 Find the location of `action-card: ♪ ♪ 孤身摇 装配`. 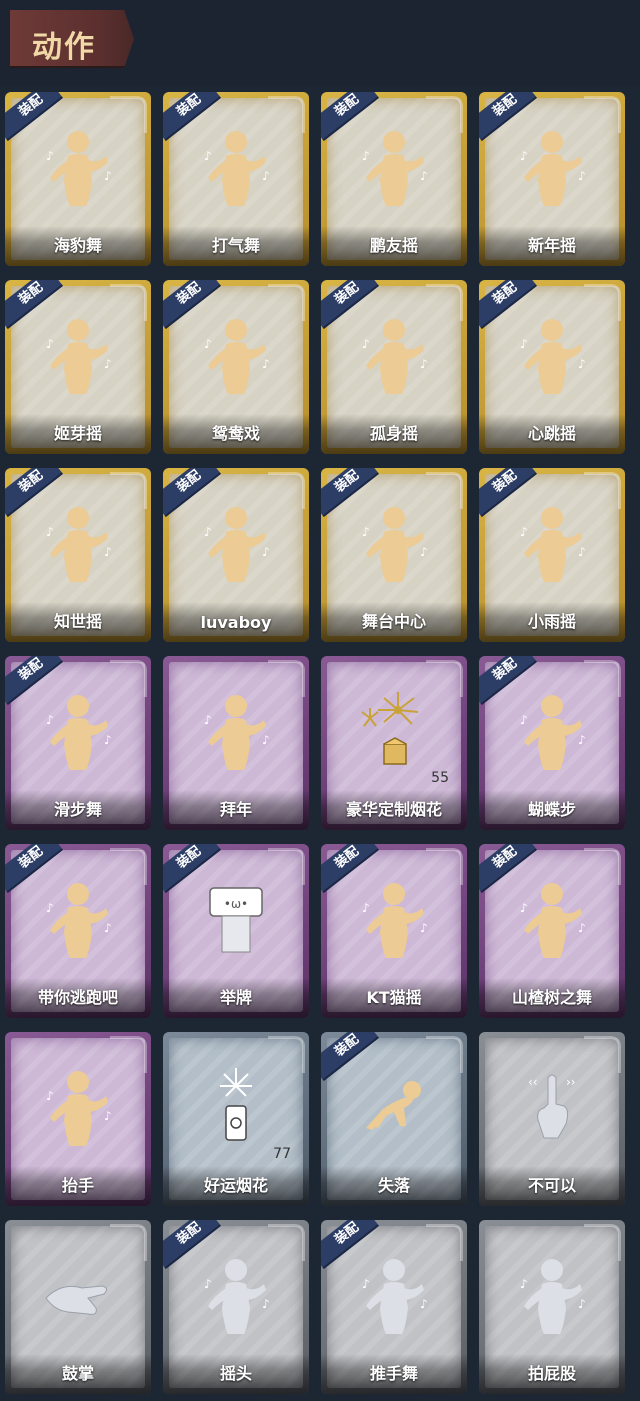

action-card: ♪ ♪ 孤身摇 装配 is located at coordinates (394, 367).